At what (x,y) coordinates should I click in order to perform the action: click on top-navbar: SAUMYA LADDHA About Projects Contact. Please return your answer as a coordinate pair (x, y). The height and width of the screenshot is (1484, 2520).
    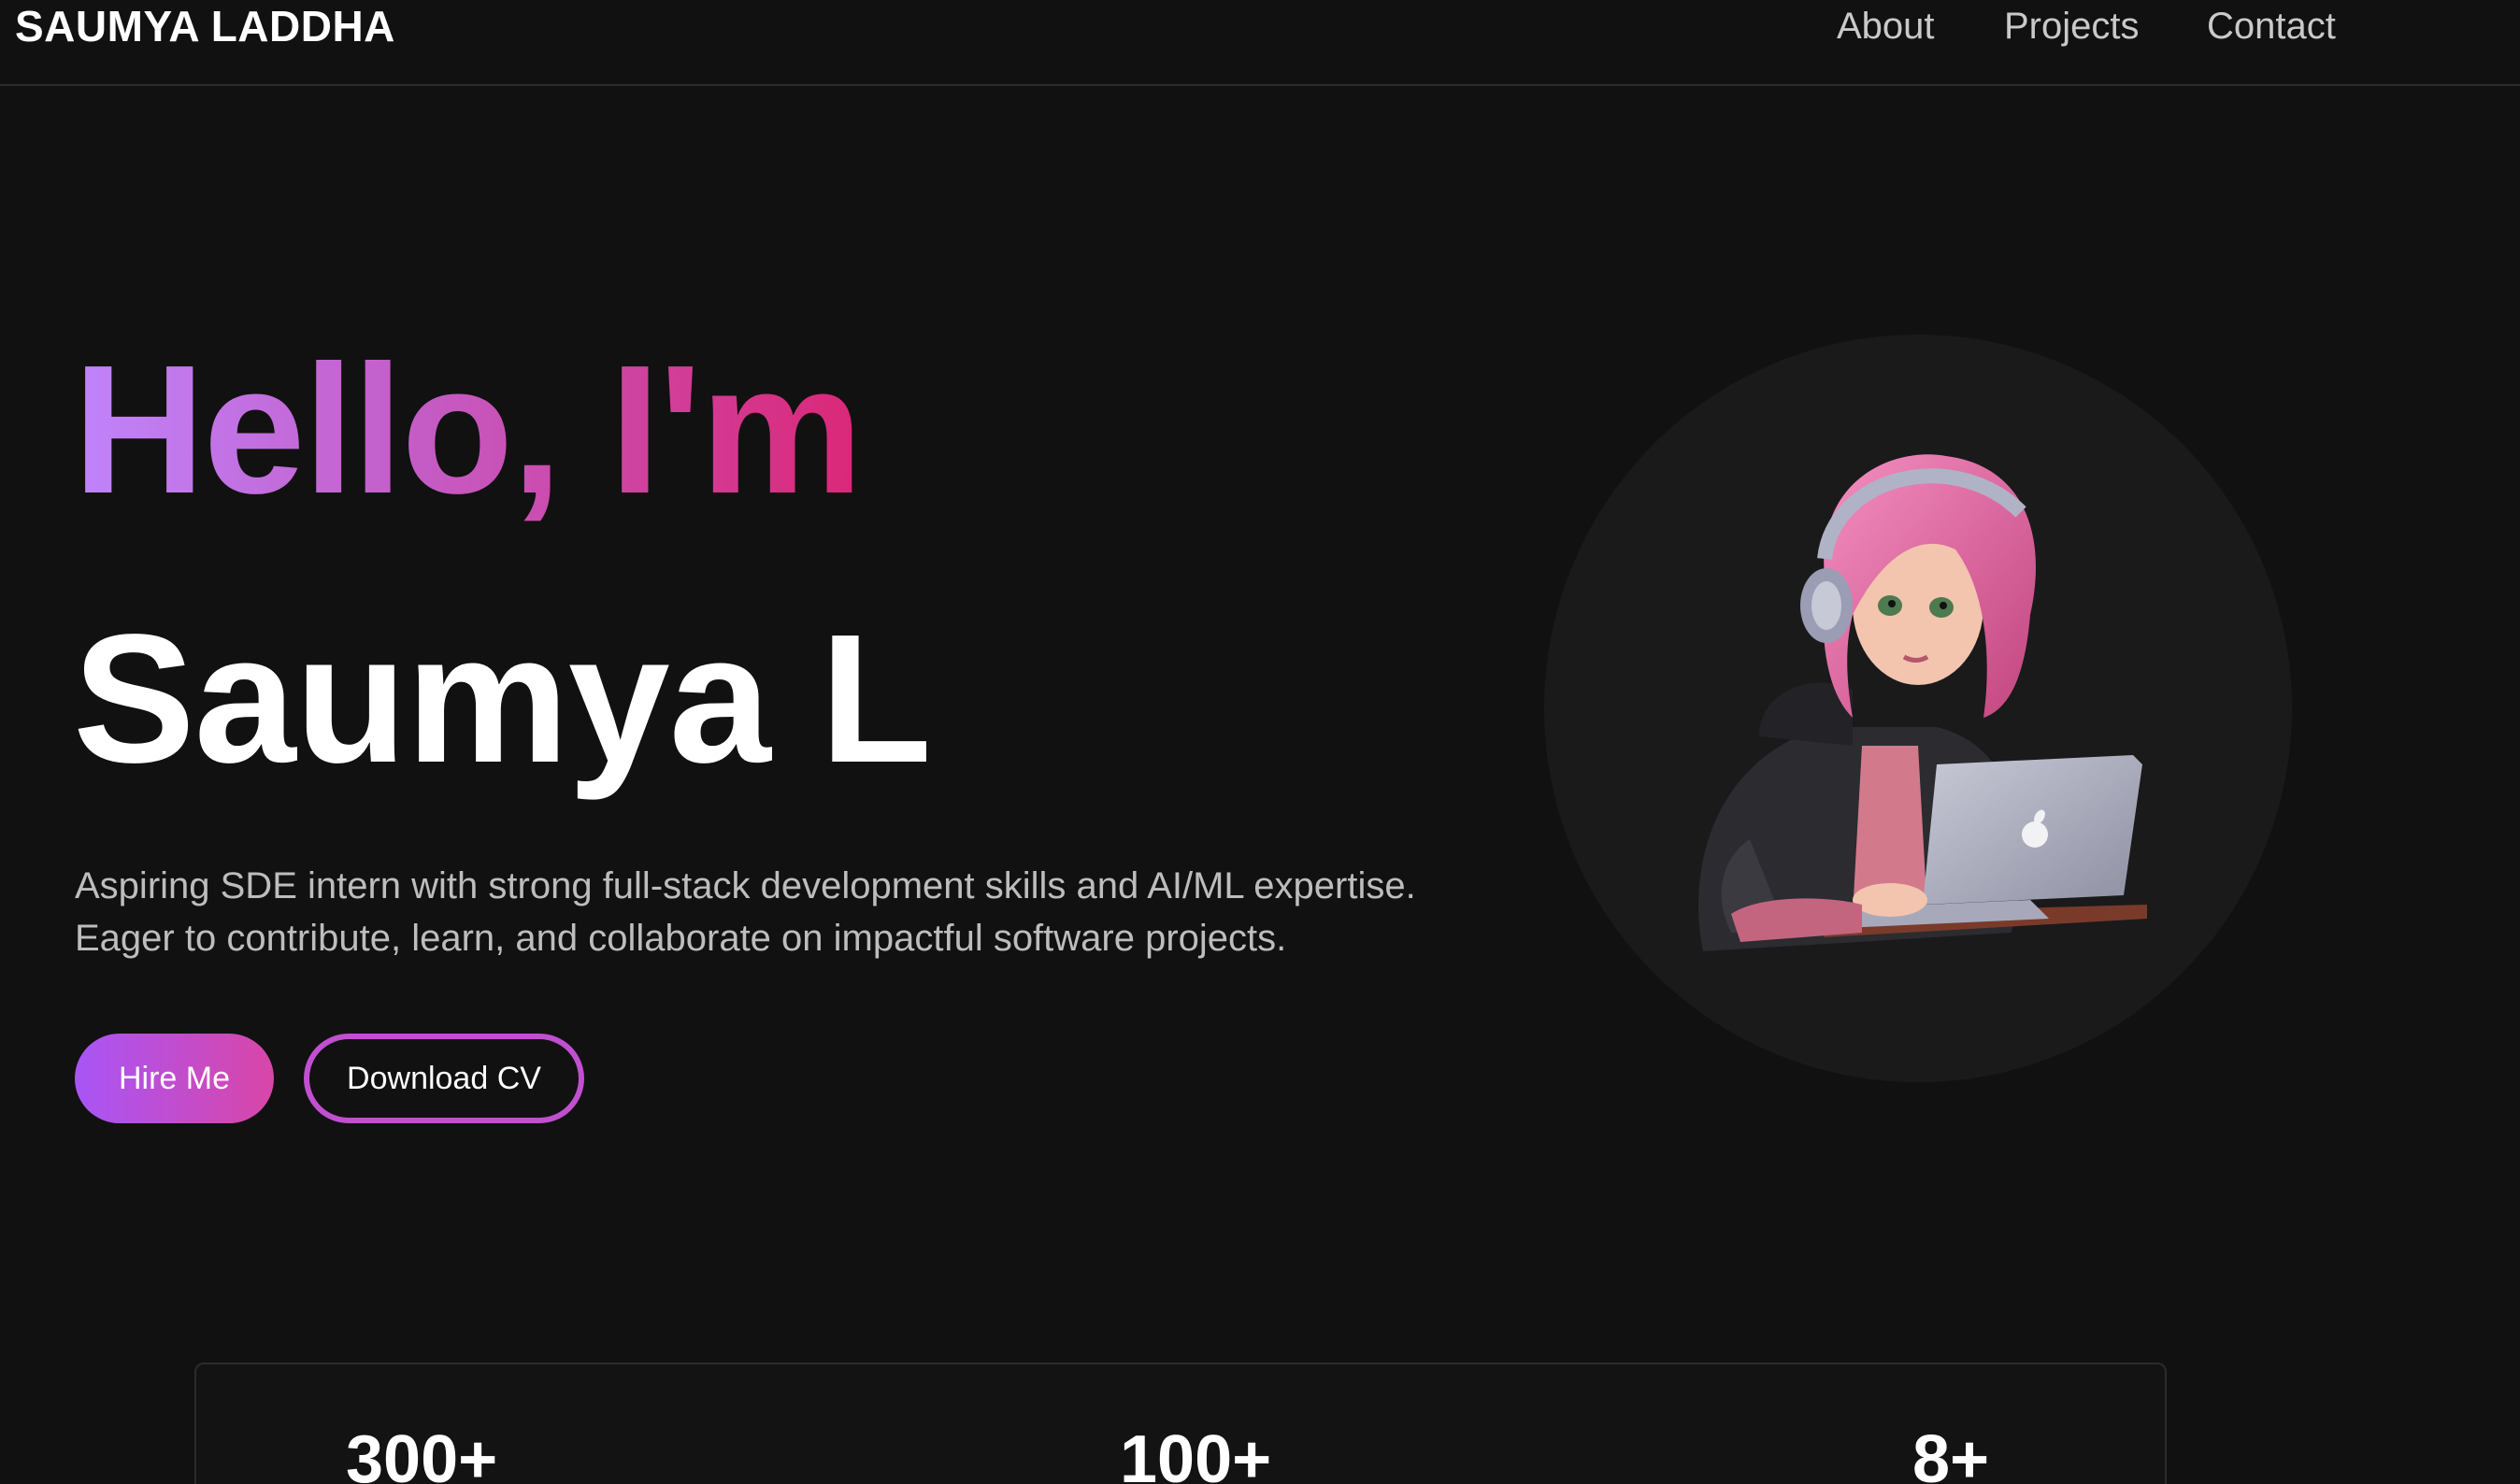
    Looking at the image, I should click on (1260, 43).